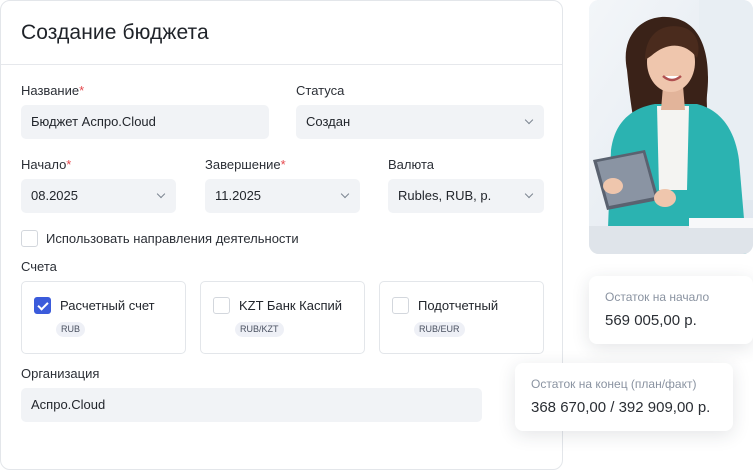 The width and height of the screenshot is (753, 470). Describe the element at coordinates (282, 317) in the screenshot. I see `account-card-kzt-kaspi: KZT Банк Каспий RUB/KZT` at that location.